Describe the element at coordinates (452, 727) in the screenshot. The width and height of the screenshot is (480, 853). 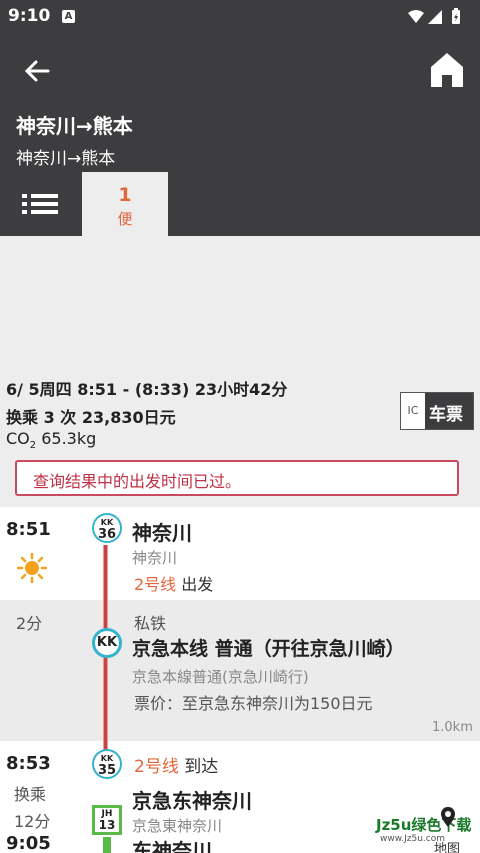
I see `leg-distance: 1.0km` at that location.